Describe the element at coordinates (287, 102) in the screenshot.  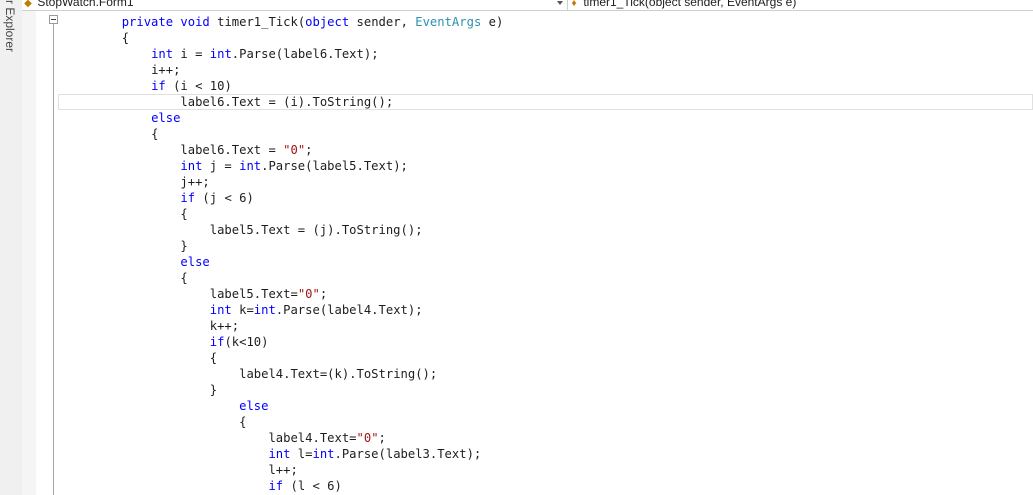
I see `code-token: label6.Text = (i).ToString();` at that location.